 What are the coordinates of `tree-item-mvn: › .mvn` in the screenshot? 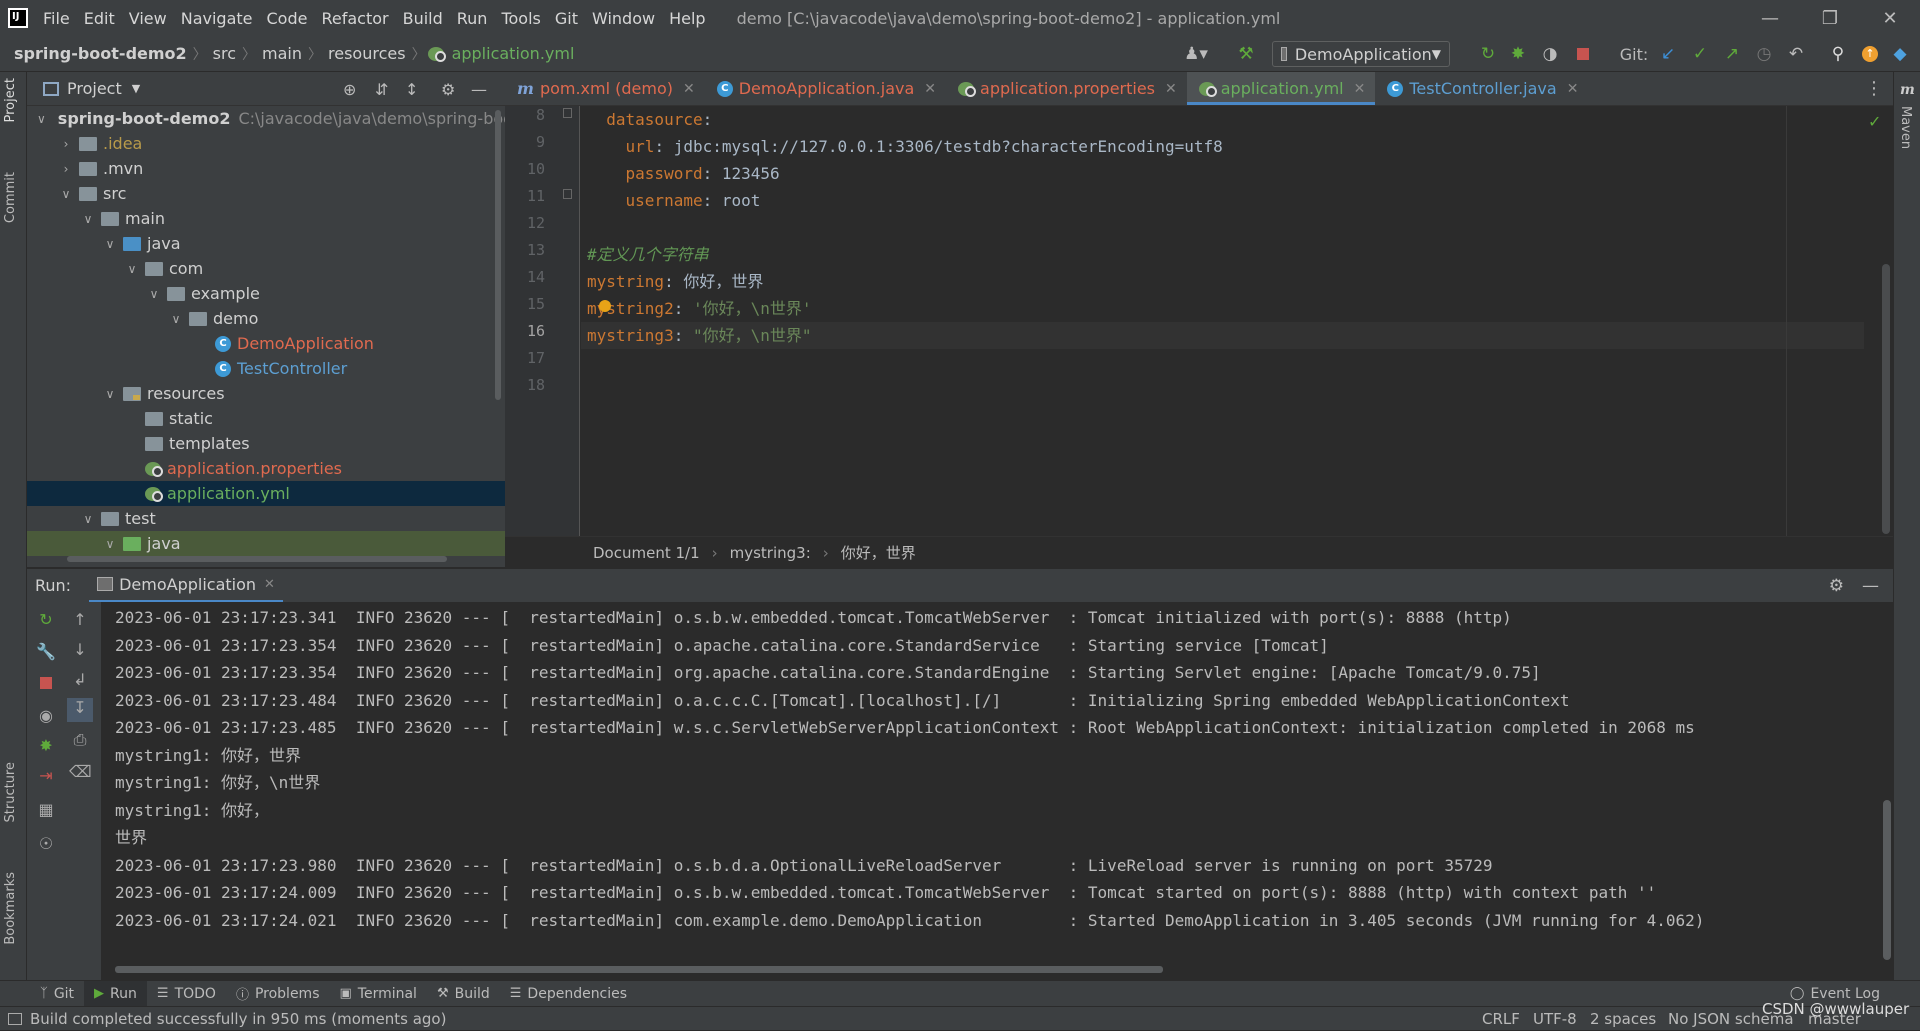 It's located at (266, 168).